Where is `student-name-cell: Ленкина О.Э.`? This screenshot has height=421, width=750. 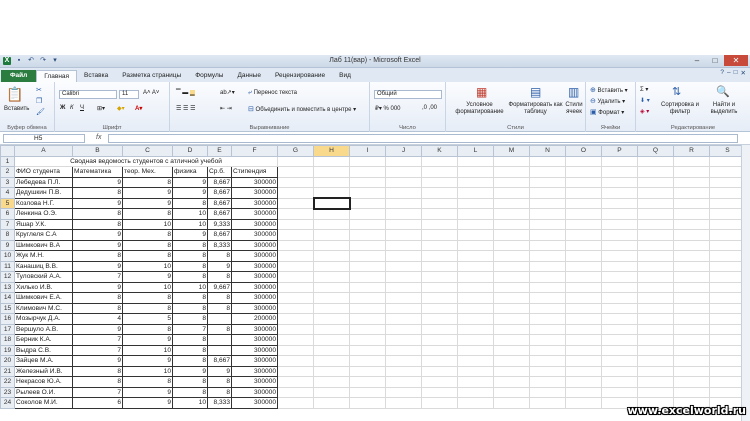 student-name-cell: Ленкина О.Э. is located at coordinates (43, 214).